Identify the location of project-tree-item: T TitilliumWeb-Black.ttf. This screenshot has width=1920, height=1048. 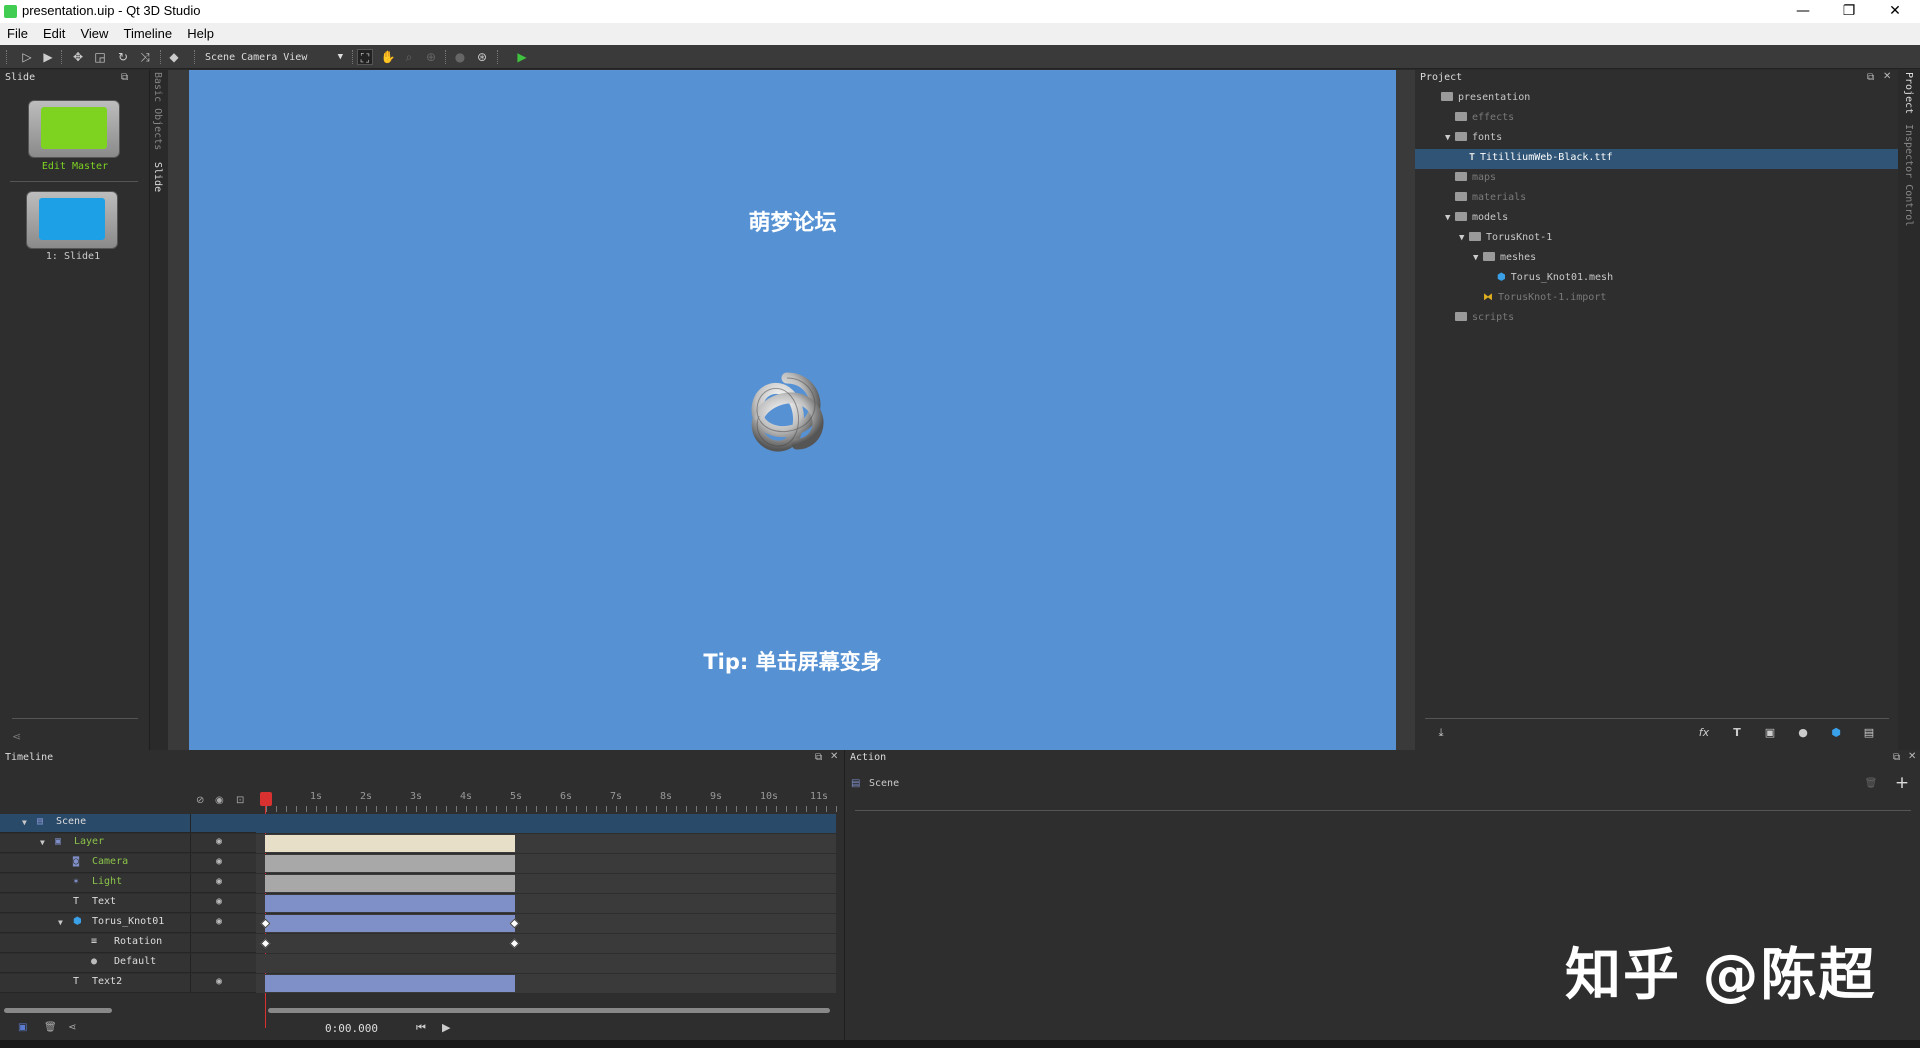
(1535, 158).